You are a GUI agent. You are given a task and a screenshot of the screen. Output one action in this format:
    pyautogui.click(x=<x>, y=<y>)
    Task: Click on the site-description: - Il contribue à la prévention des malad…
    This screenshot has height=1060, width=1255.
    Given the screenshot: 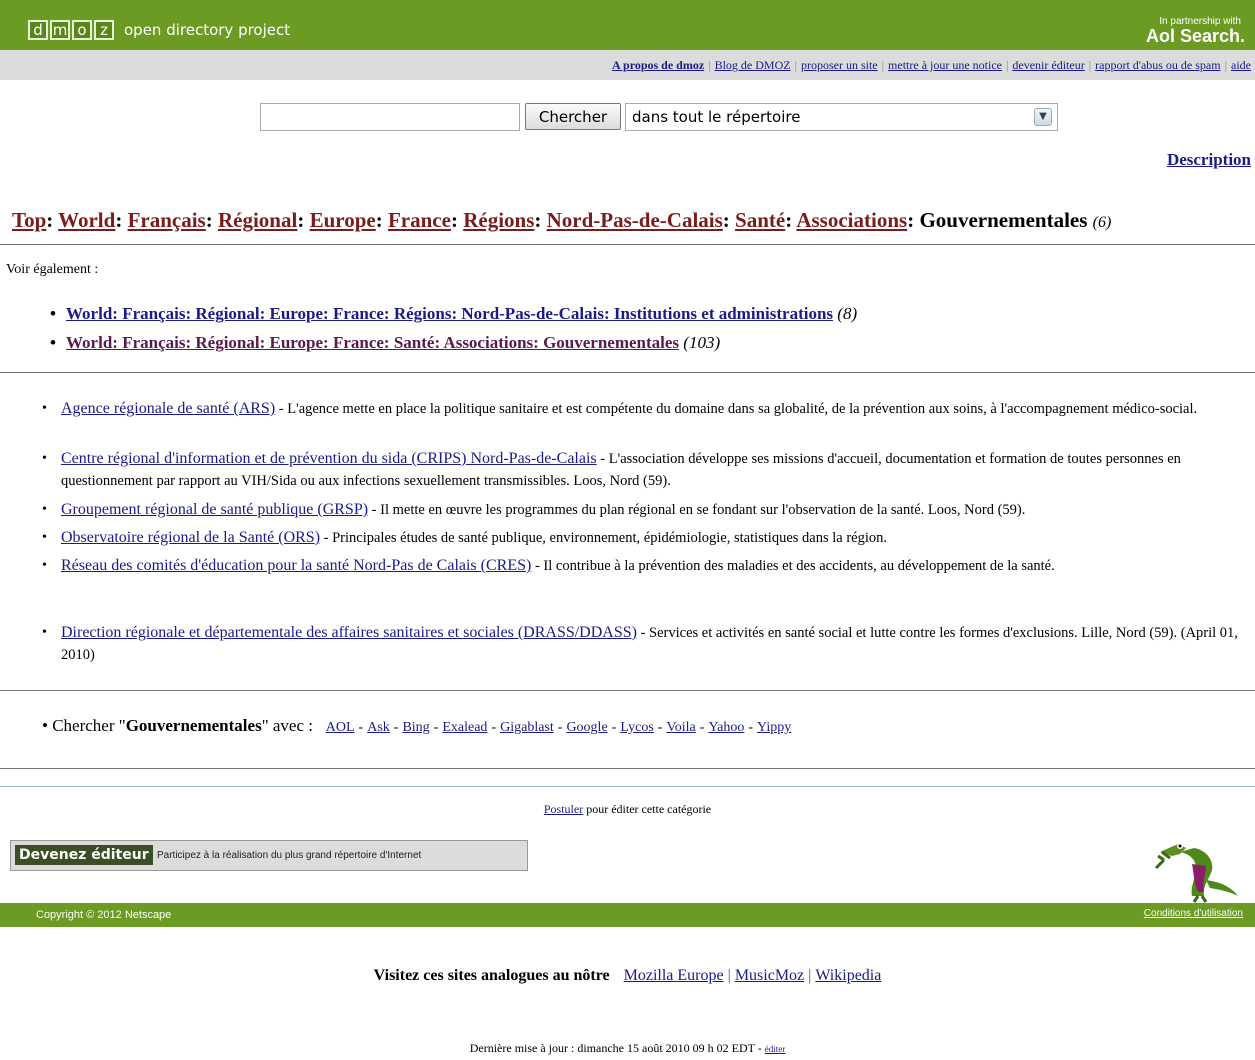 What is the action you would take?
    pyautogui.click(x=793, y=566)
    